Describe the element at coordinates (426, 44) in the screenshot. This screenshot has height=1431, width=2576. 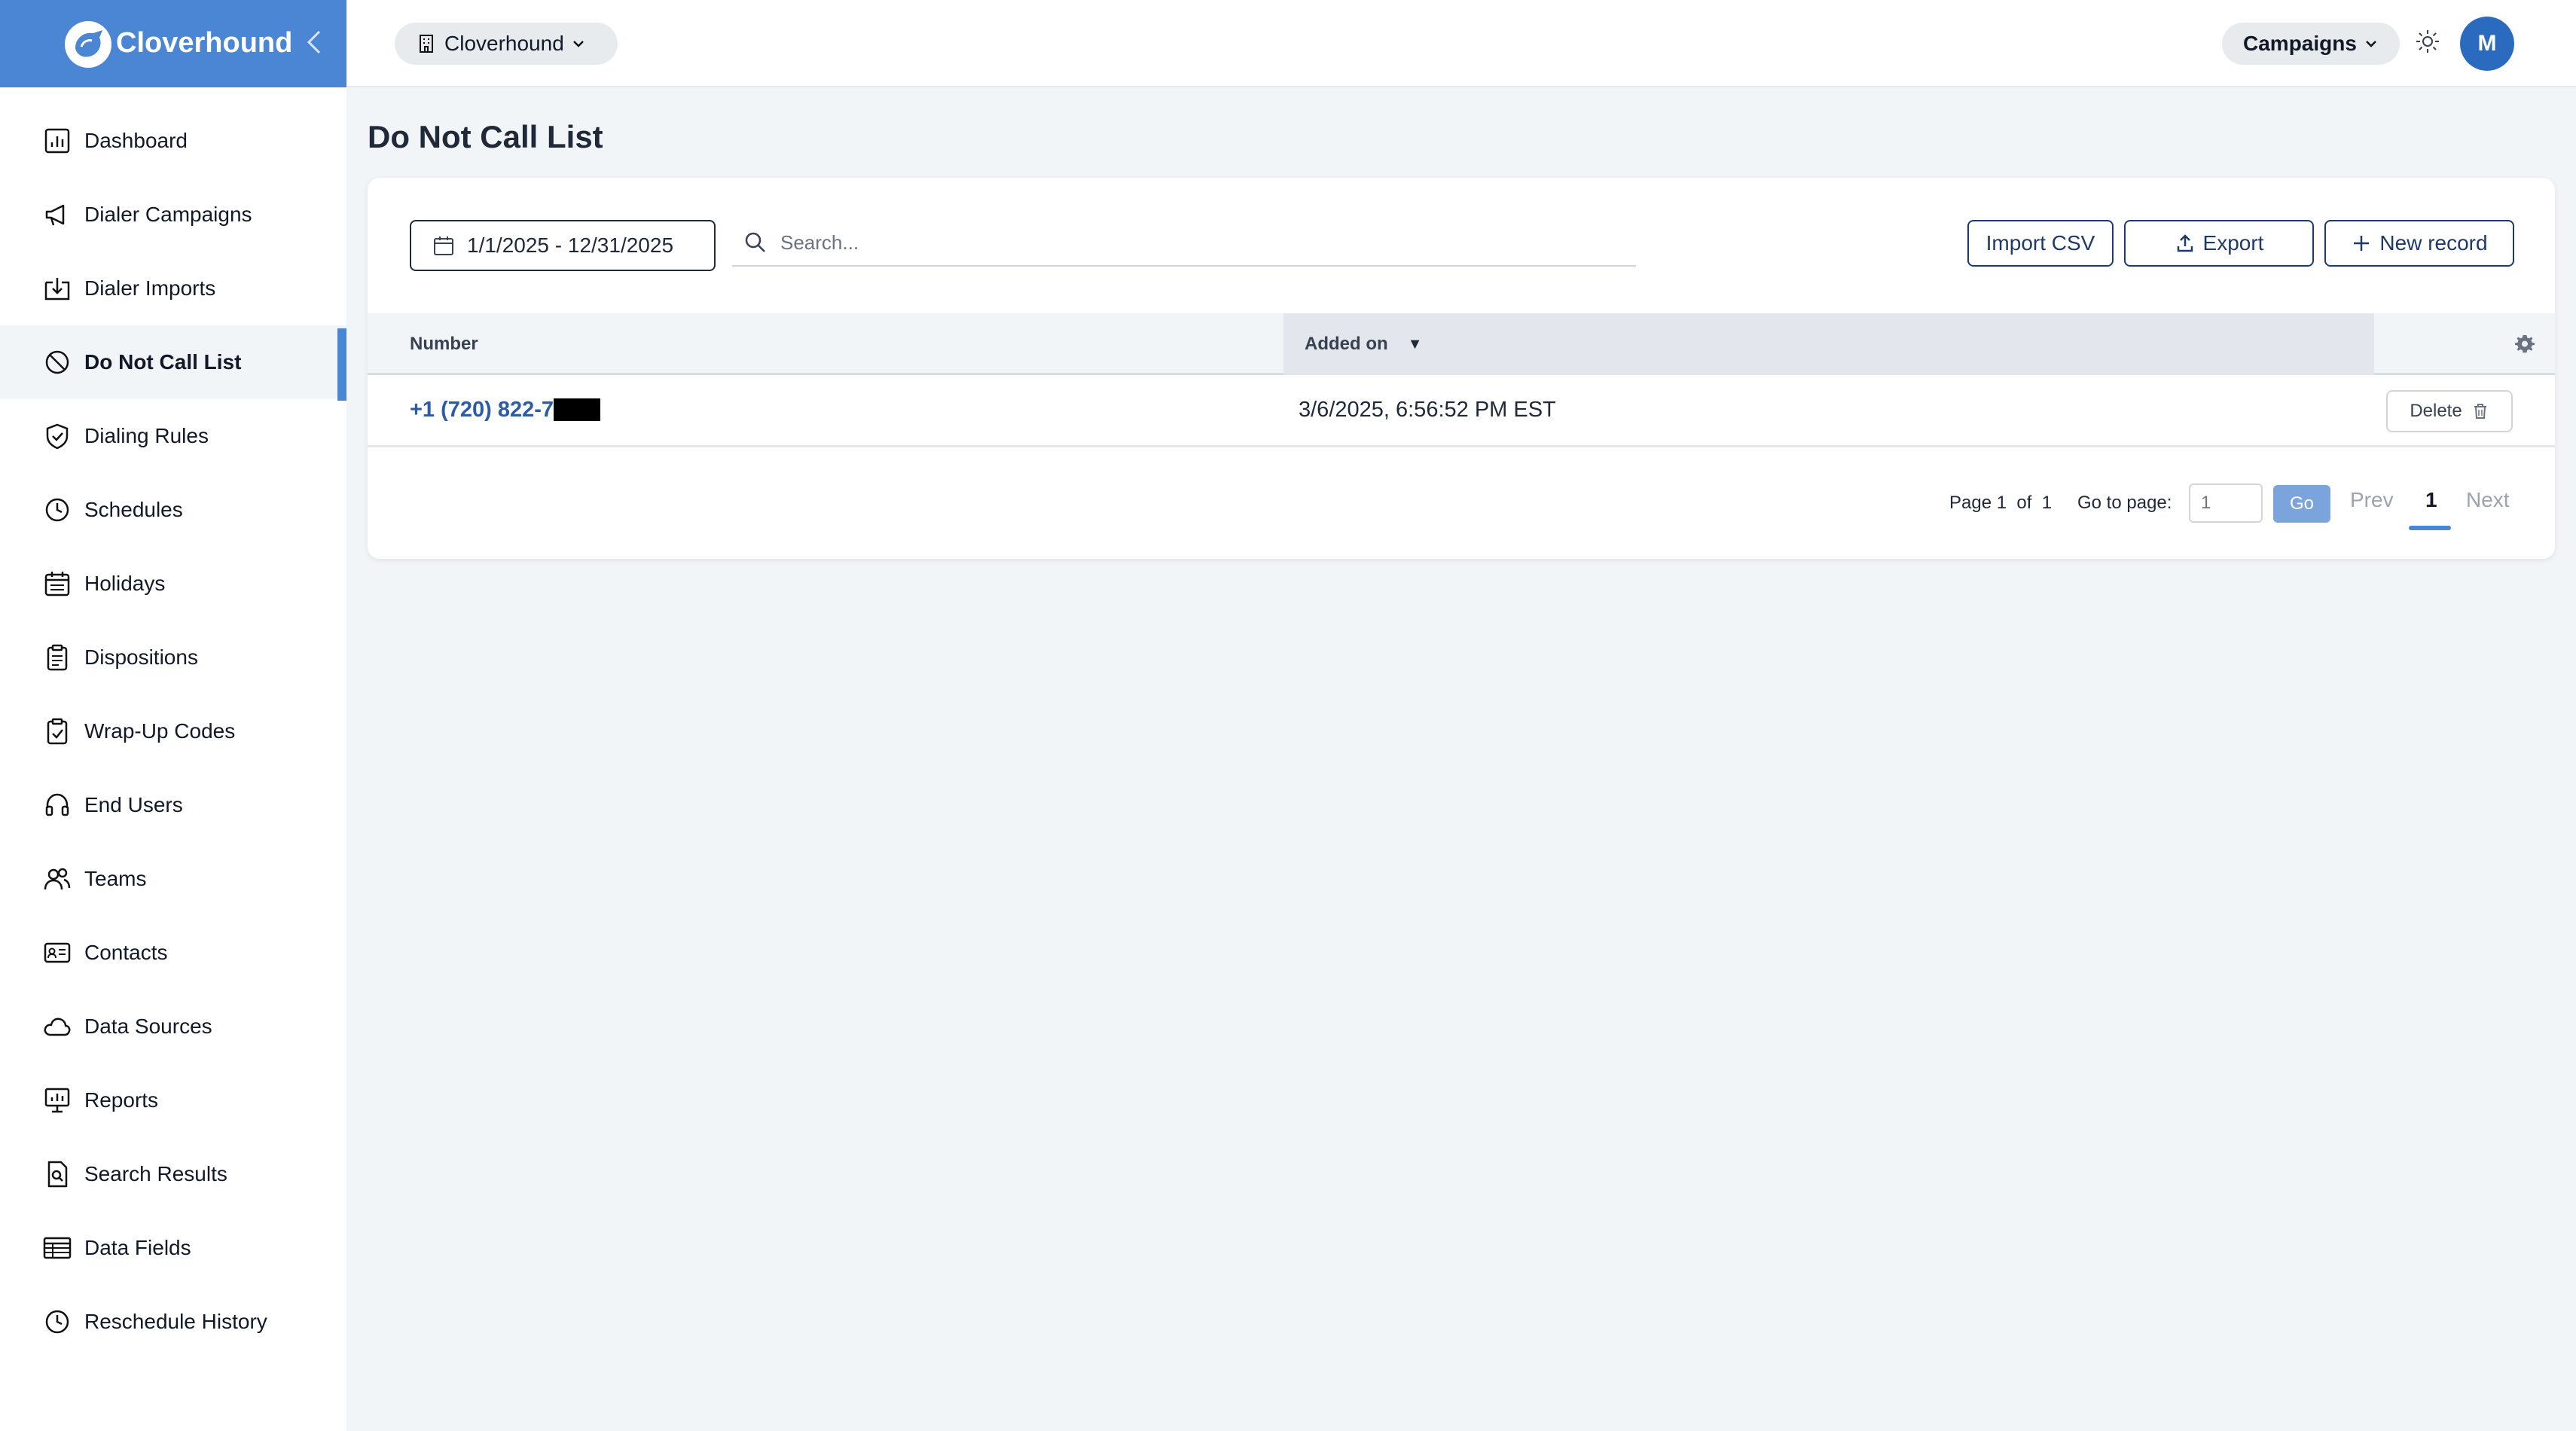
I see `building-icon` at that location.